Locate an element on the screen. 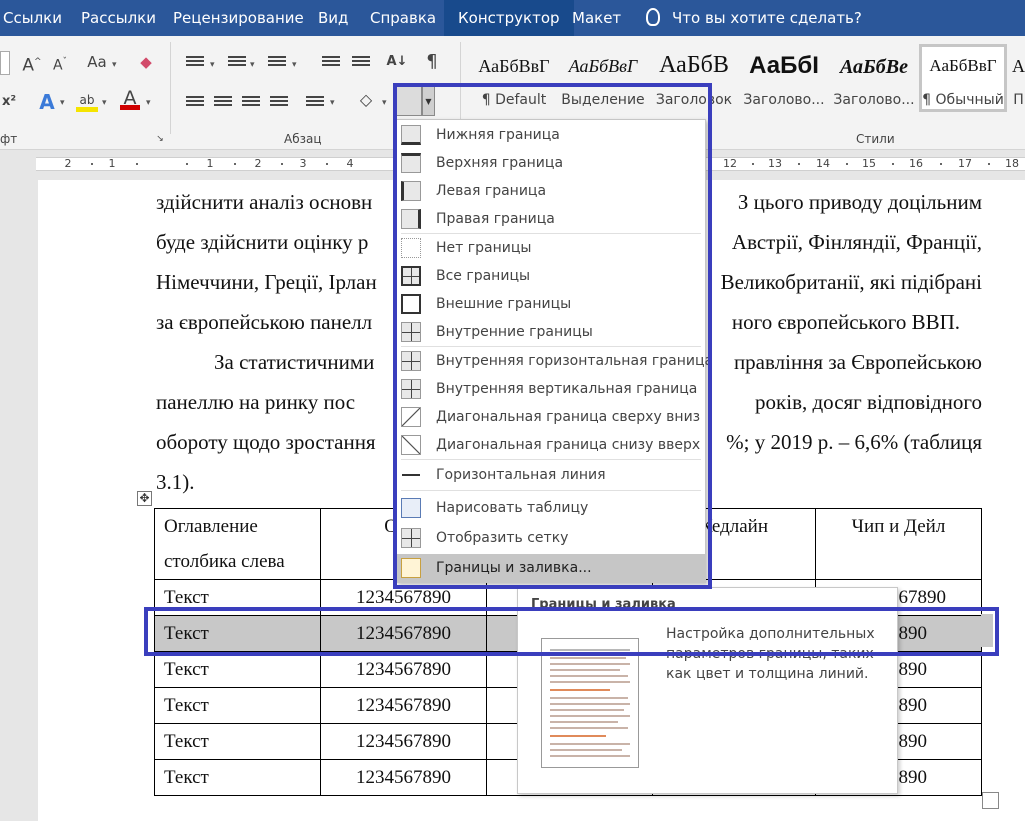  table-cell: Чип и Дейл is located at coordinates (898, 544).